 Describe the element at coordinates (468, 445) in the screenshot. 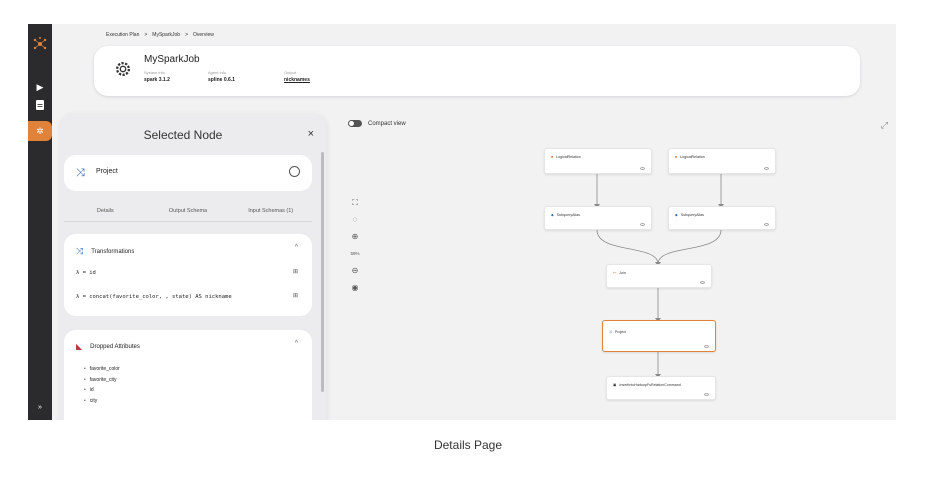

I see `figure-caption: Details Page` at that location.